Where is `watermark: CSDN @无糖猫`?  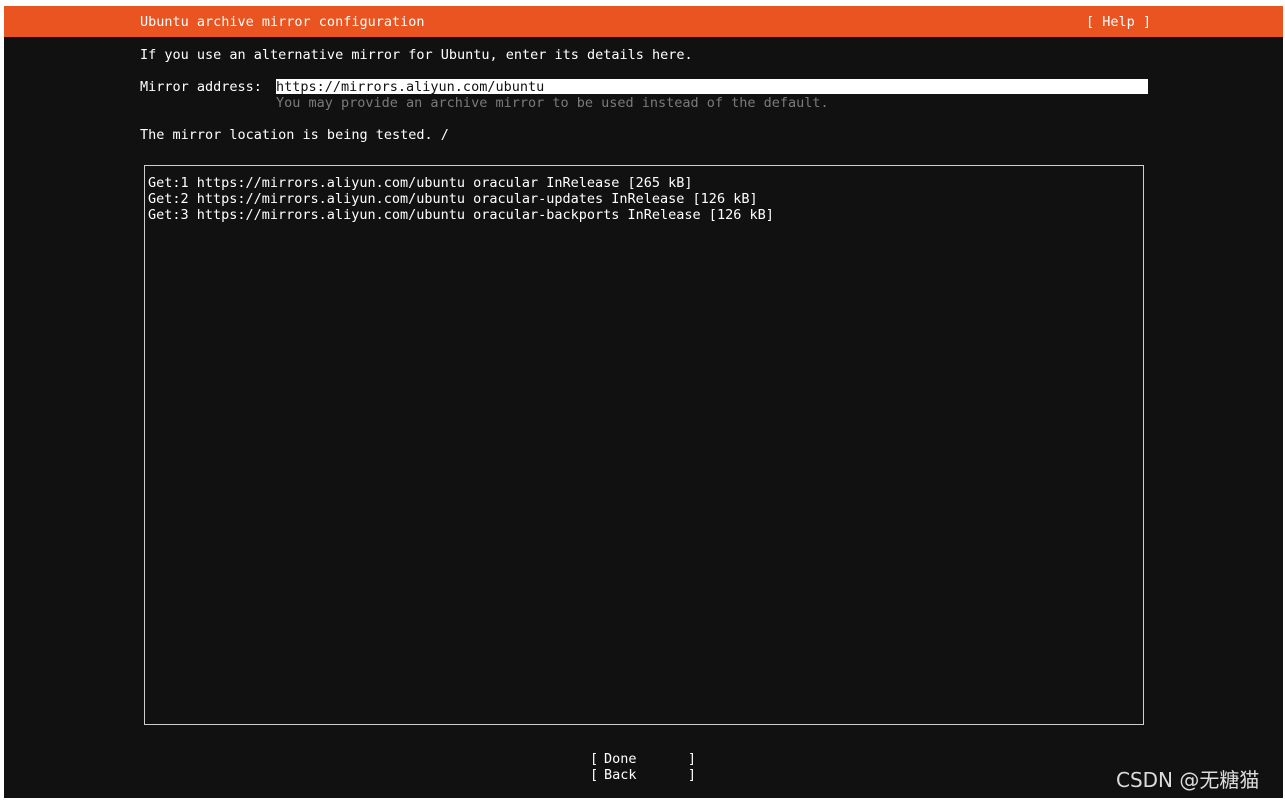
watermark: CSDN @无糖猫 is located at coordinates (1188, 780).